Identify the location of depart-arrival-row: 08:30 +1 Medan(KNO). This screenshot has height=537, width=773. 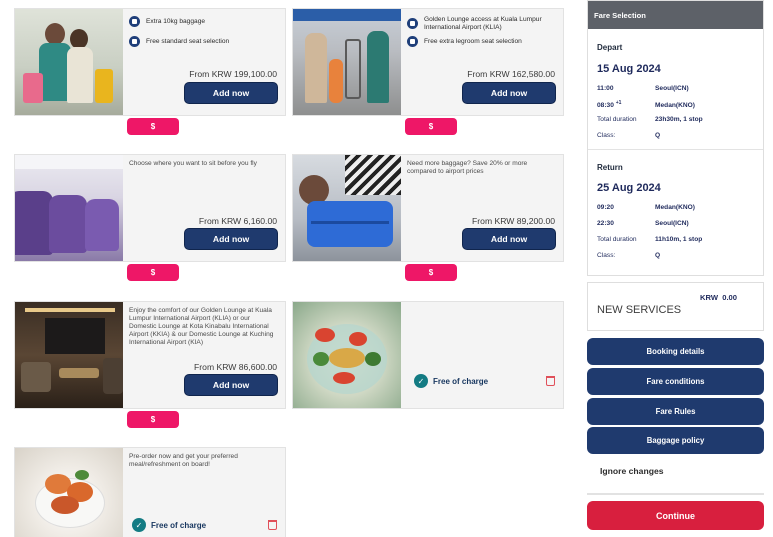
(646, 105).